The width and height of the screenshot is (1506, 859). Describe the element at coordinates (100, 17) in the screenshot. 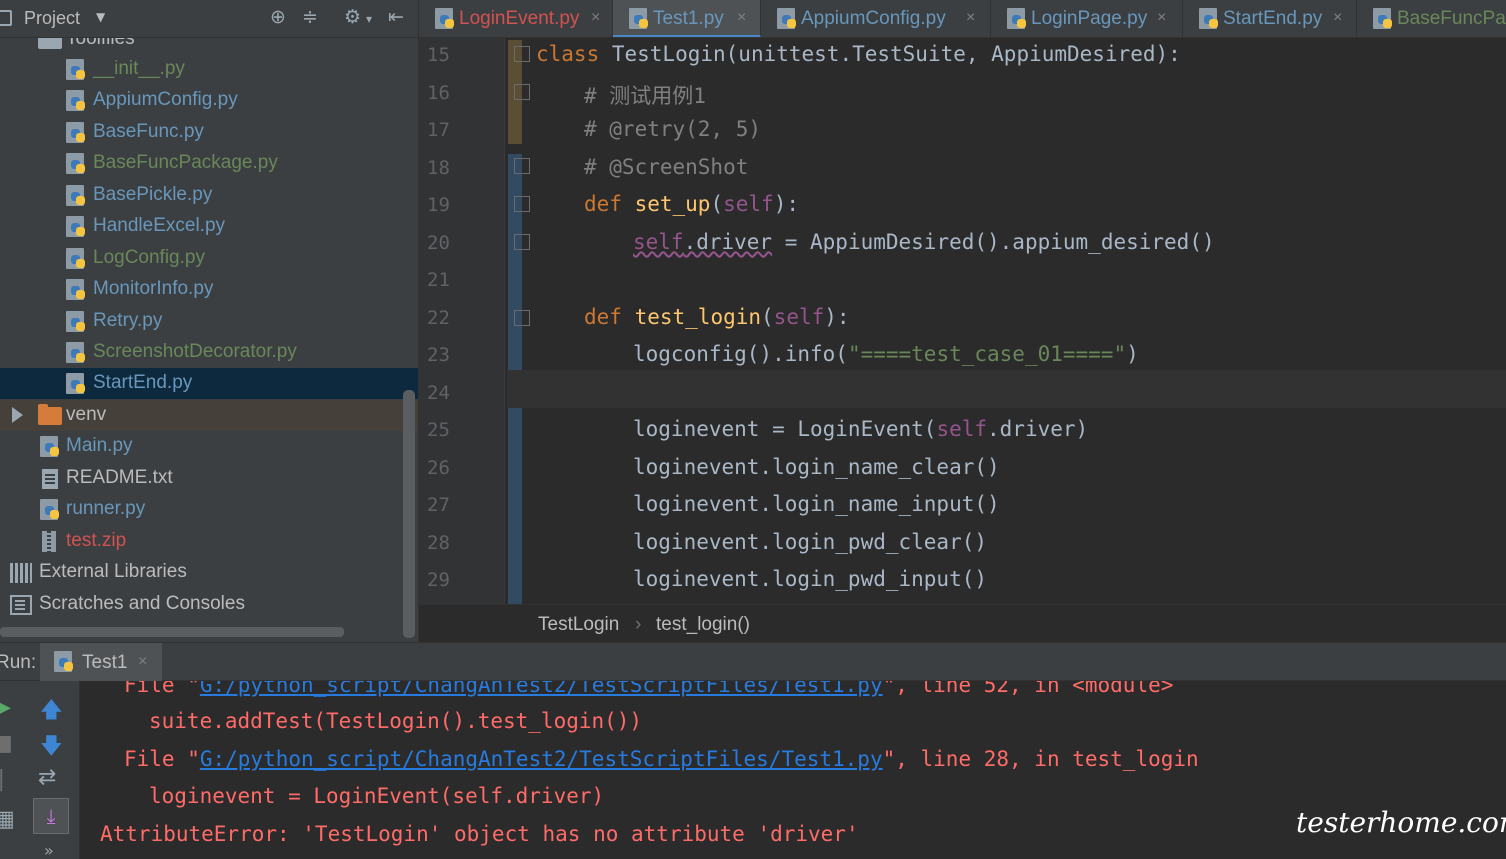

I see `chevron-down-icon: ▼` at that location.